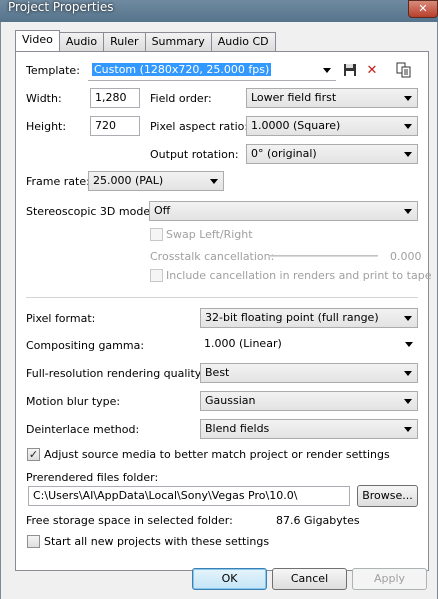 The image size is (438, 599). I want to click on window-title: Project Properties, so click(61, 7).